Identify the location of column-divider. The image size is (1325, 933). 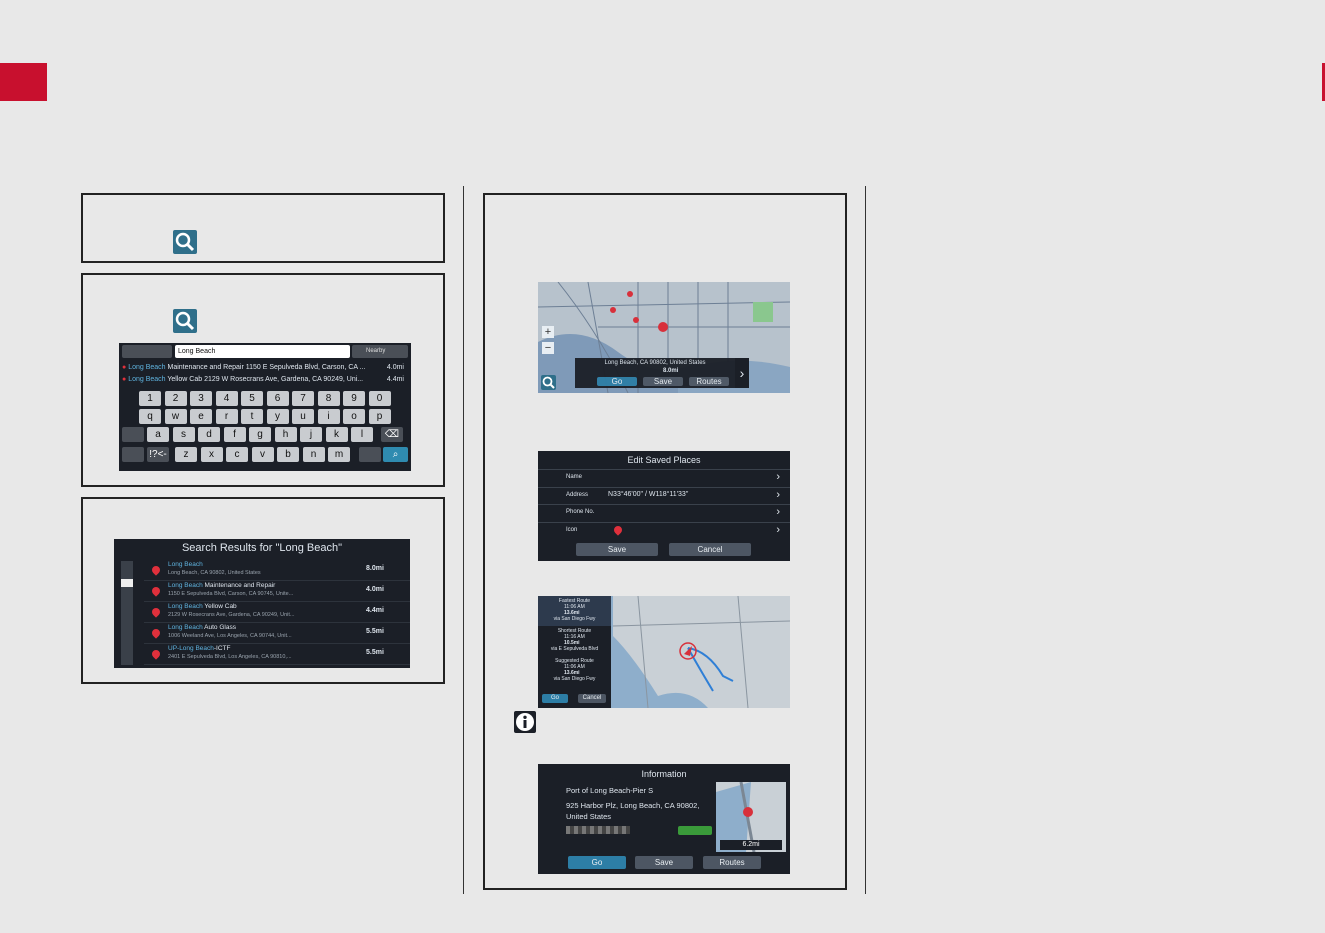
(463, 540).